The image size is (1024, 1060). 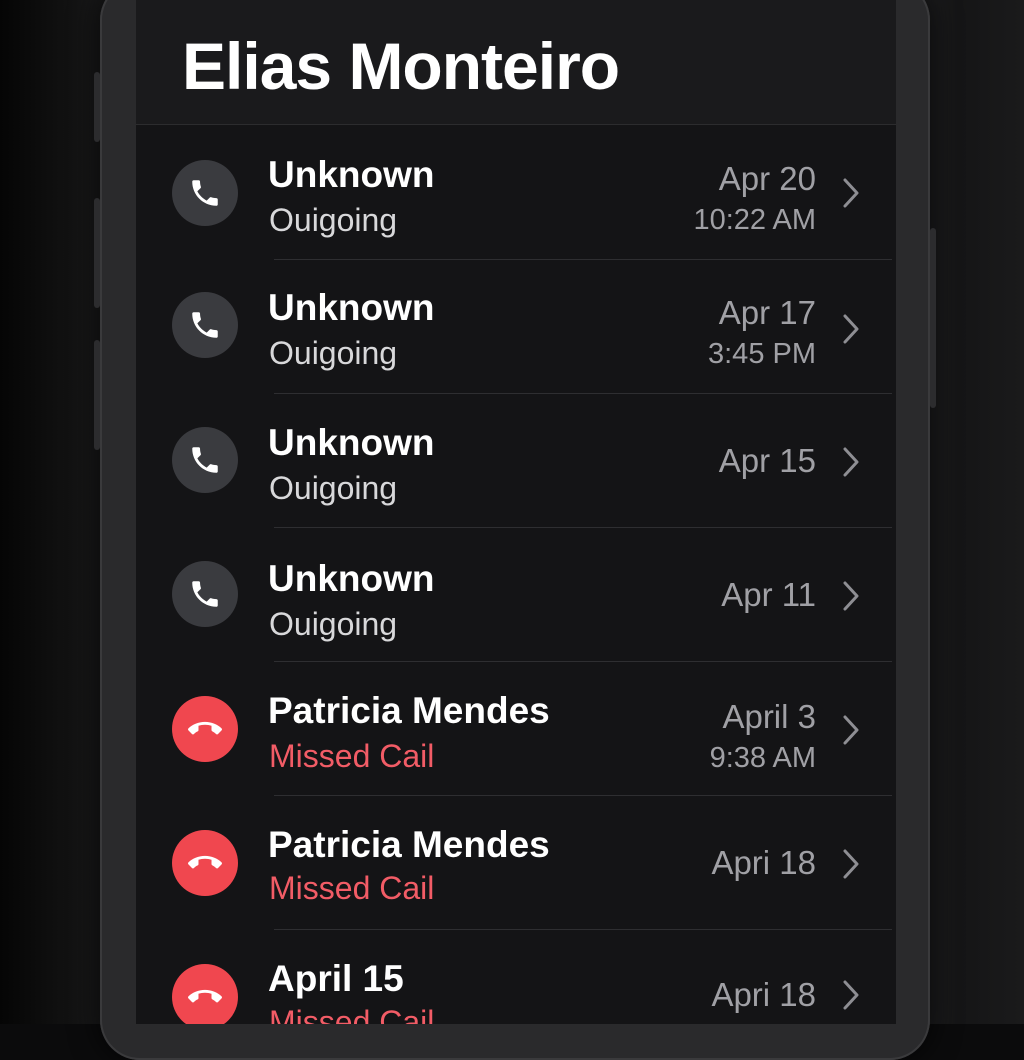 I want to click on call-time: 10:22 AM, so click(x=754, y=220).